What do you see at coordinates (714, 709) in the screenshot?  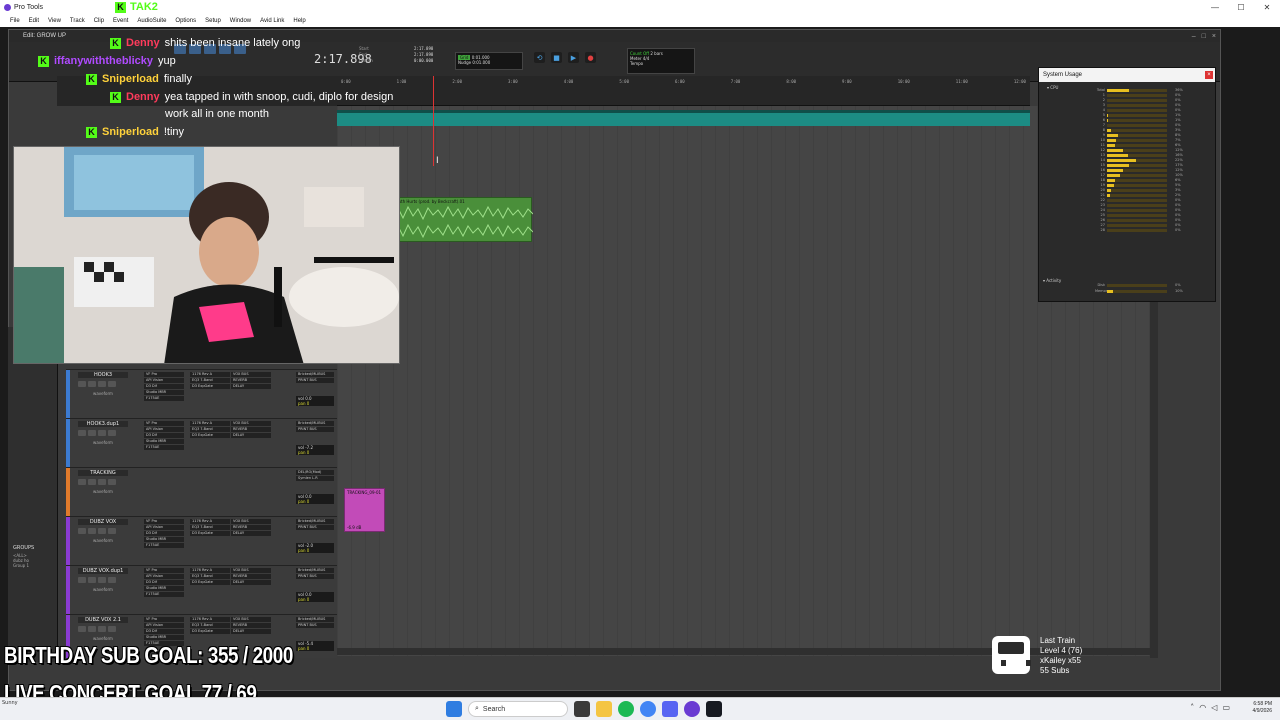 I see `steam-icon` at bounding box center [714, 709].